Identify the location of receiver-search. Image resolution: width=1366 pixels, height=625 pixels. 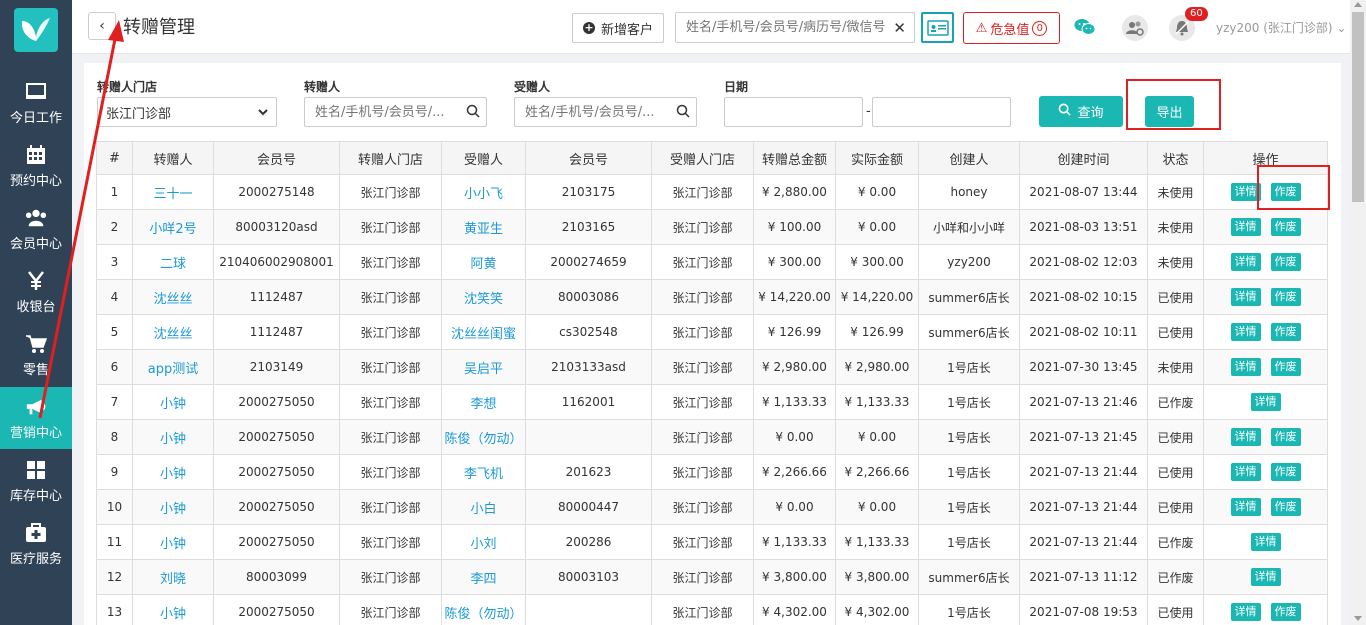
(605, 112).